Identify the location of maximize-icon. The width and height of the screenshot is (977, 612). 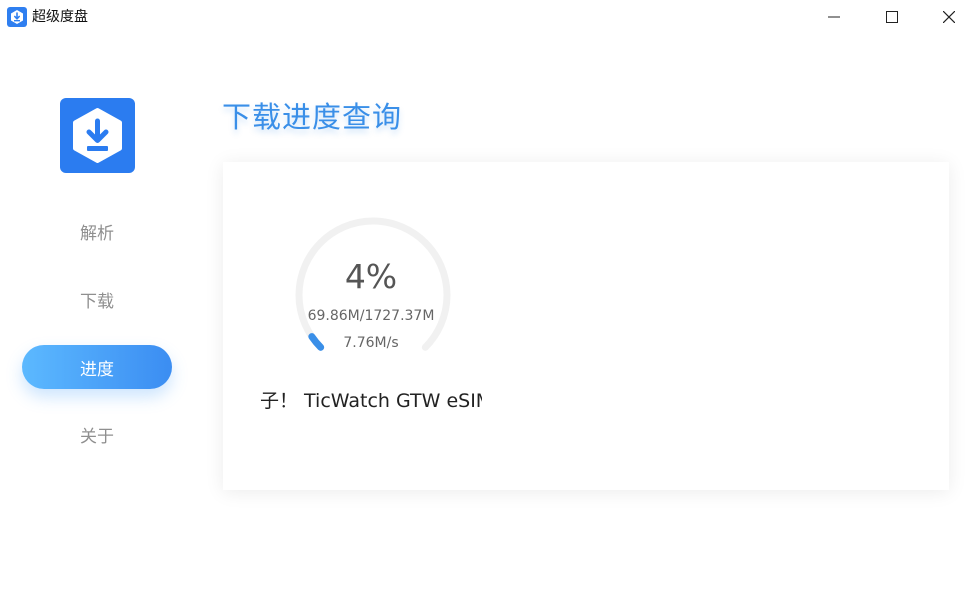
(892, 17).